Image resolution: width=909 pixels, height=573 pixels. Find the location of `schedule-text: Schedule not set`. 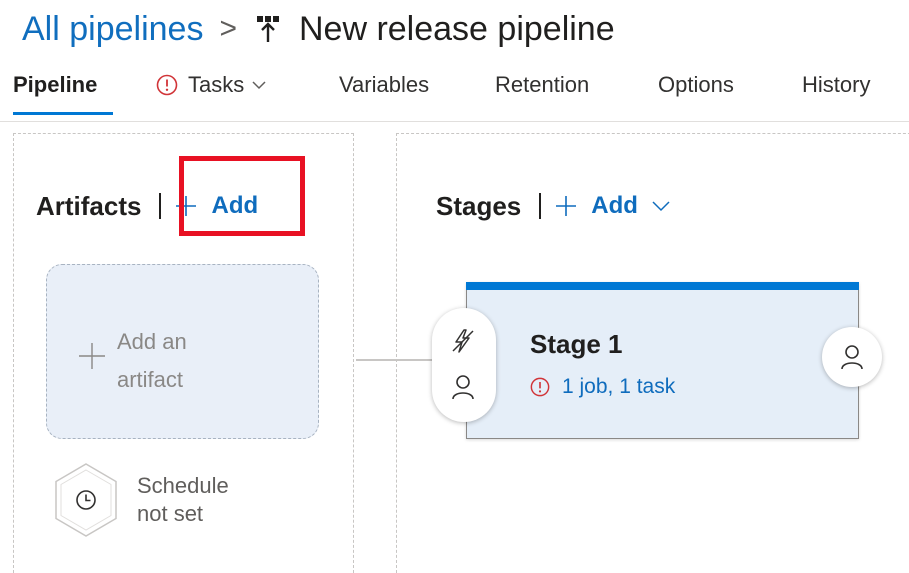

schedule-text: Schedule not set is located at coordinates (183, 500).